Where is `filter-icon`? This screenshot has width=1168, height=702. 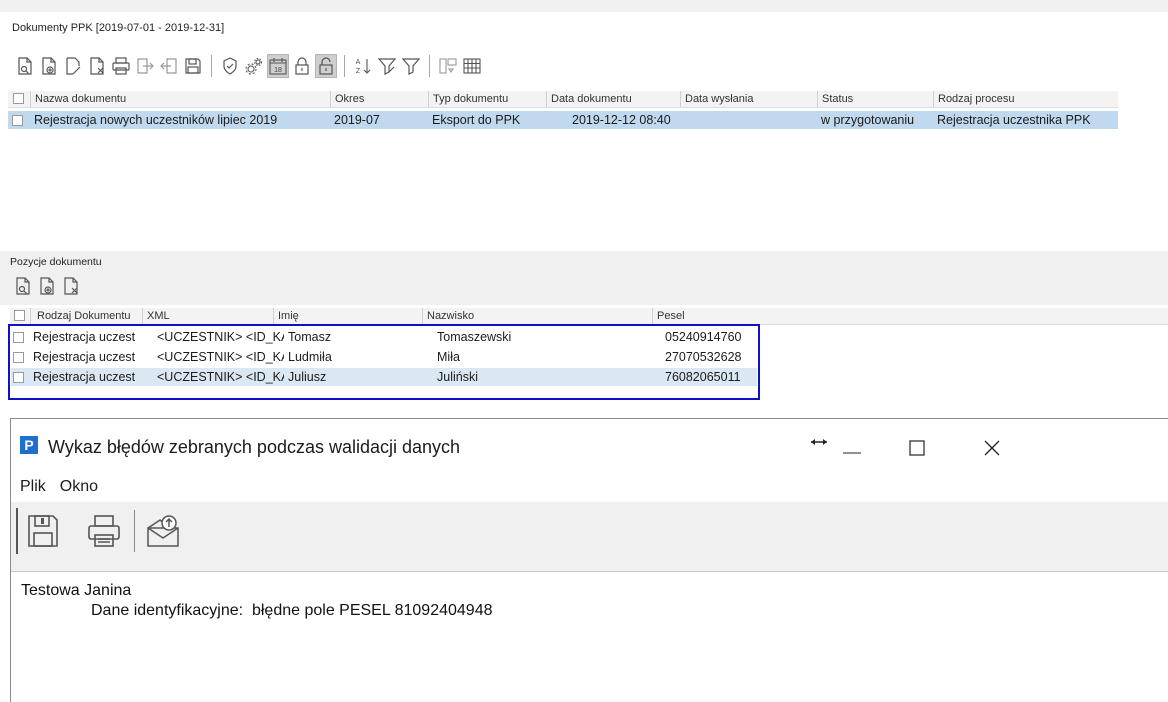
filter-icon is located at coordinates (411, 66).